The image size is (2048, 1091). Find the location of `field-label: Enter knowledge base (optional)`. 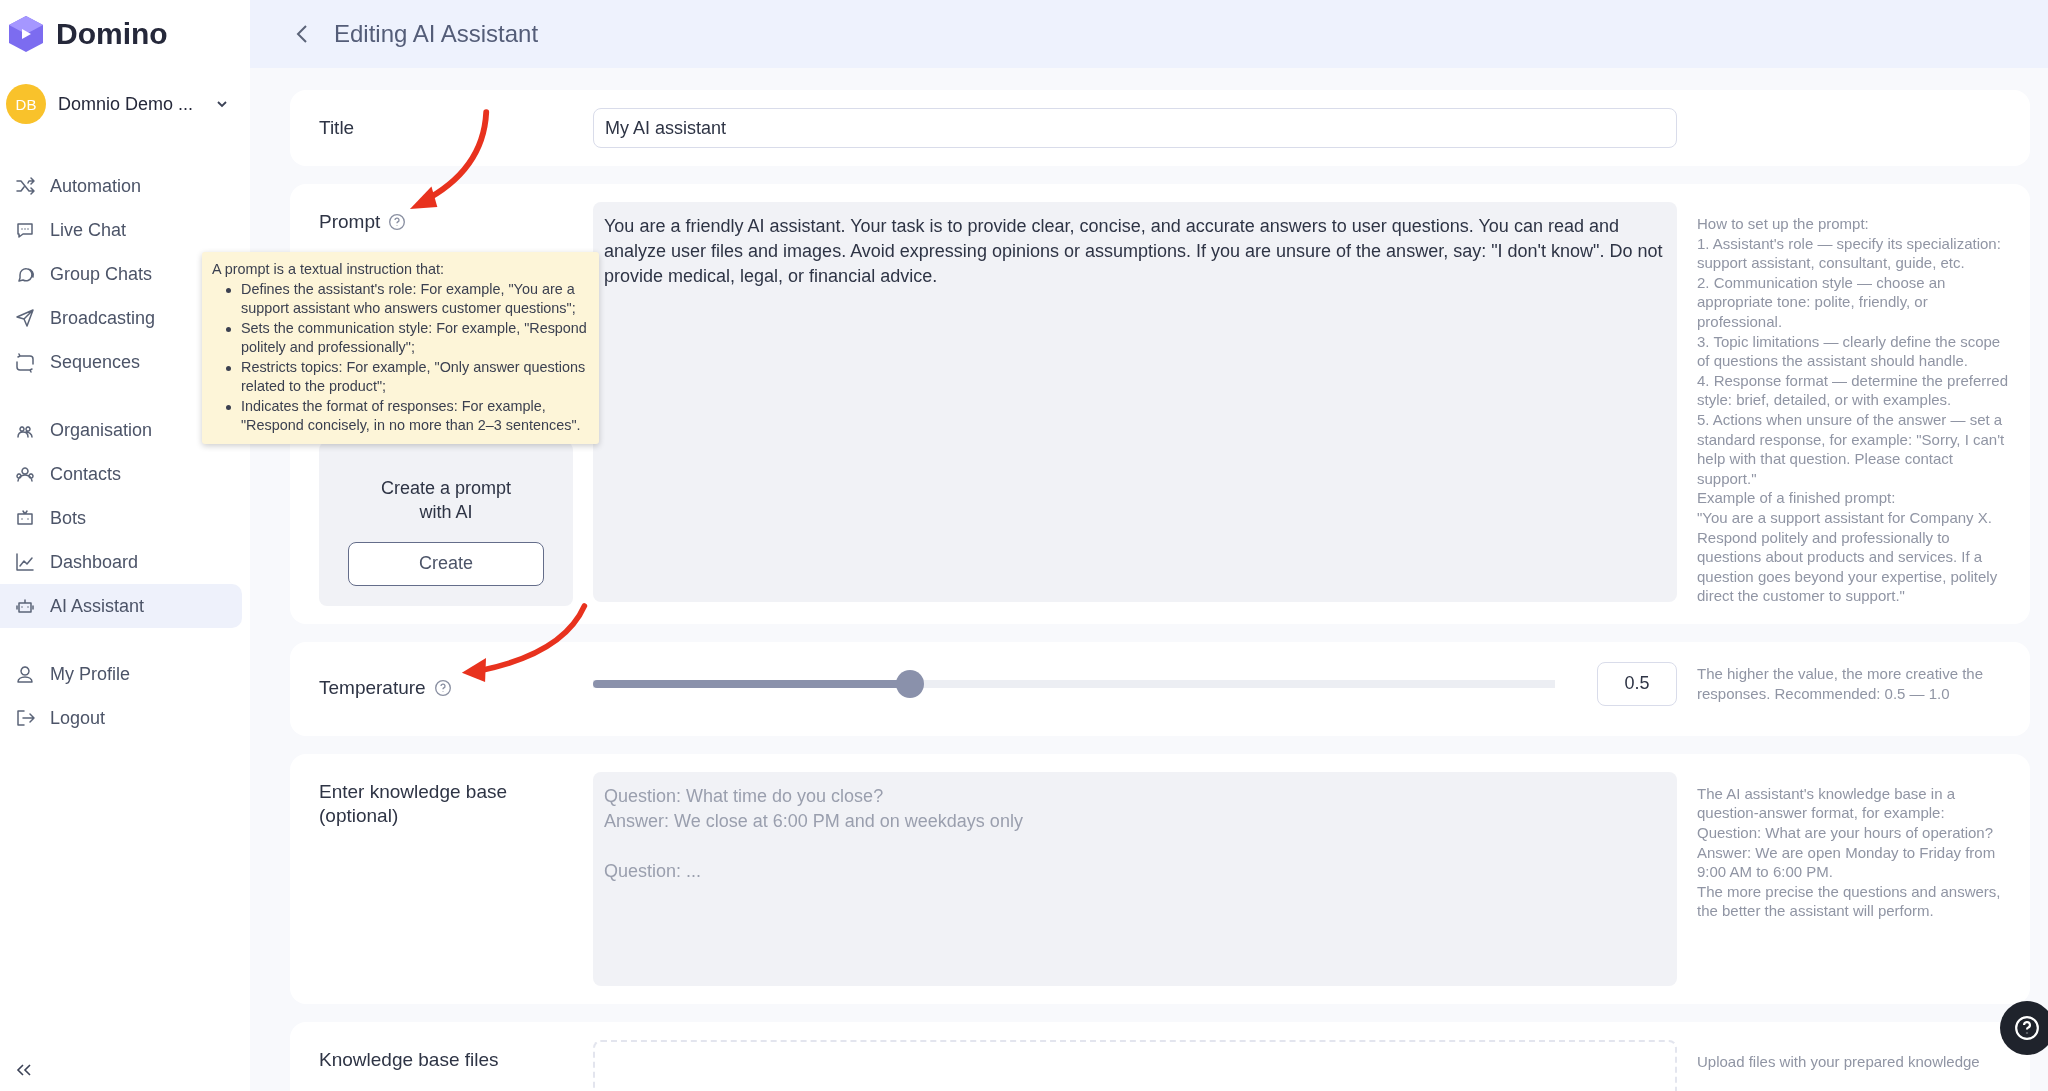

field-label: Enter knowledge base (optional) is located at coordinates (413, 803).